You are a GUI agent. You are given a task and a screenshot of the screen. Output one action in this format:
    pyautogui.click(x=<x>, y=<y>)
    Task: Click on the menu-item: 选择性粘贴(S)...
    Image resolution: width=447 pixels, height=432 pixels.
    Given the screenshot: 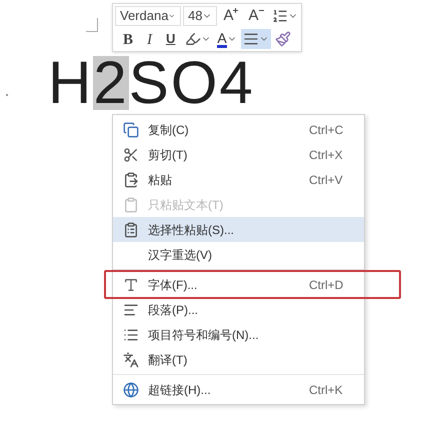 What is the action you would take?
    pyautogui.click(x=238, y=229)
    